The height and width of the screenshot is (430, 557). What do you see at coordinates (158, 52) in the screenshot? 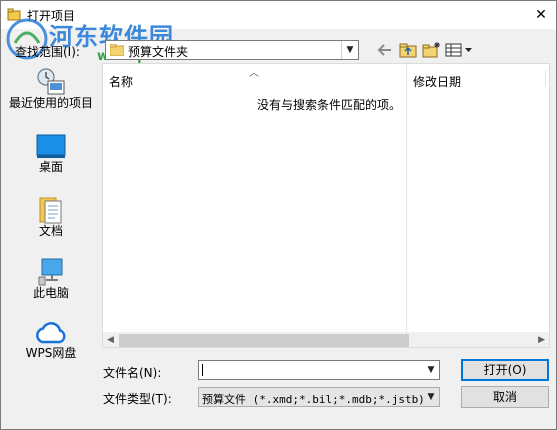
I see `lookin-value: 预算文件夹` at bounding box center [158, 52].